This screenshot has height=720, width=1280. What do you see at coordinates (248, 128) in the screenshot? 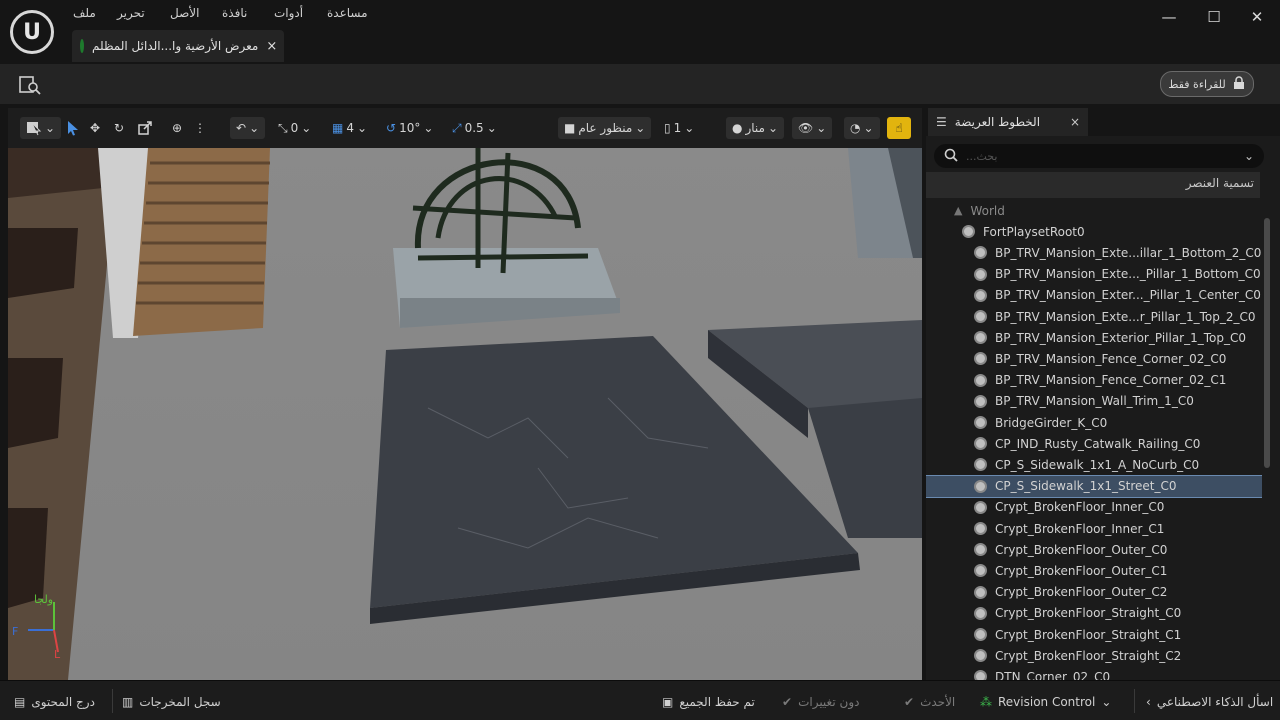
I see `surface-snap-button: ↶ ⌄` at bounding box center [248, 128].